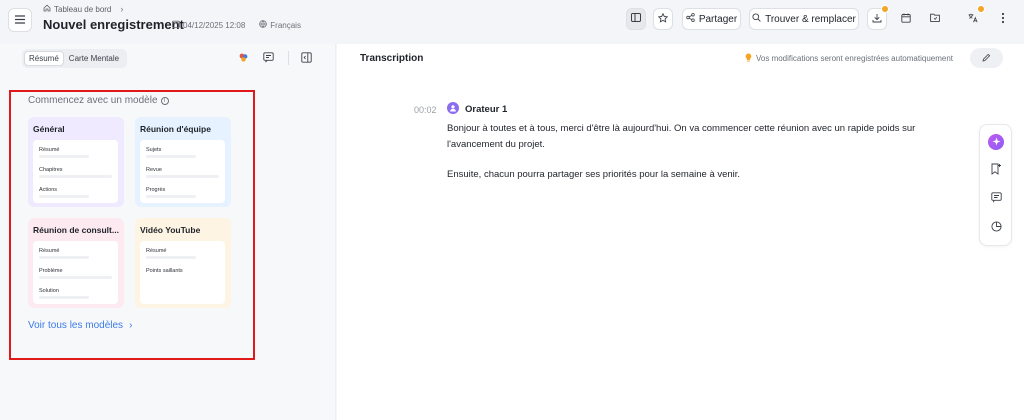 The image size is (1024, 420). Describe the element at coordinates (996, 228) in the screenshot. I see `analytics-button` at that location.